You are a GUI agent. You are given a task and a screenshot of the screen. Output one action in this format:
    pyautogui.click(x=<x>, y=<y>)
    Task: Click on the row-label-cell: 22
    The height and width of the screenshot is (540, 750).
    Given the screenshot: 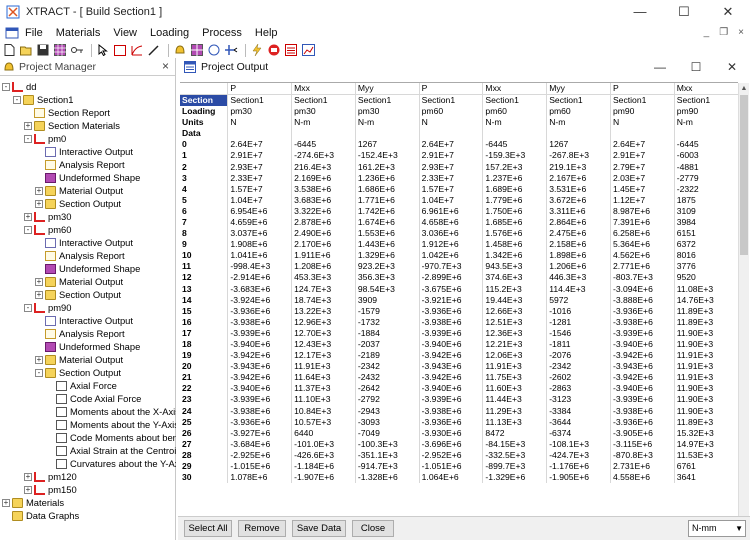 What is the action you would take?
    pyautogui.click(x=204, y=388)
    